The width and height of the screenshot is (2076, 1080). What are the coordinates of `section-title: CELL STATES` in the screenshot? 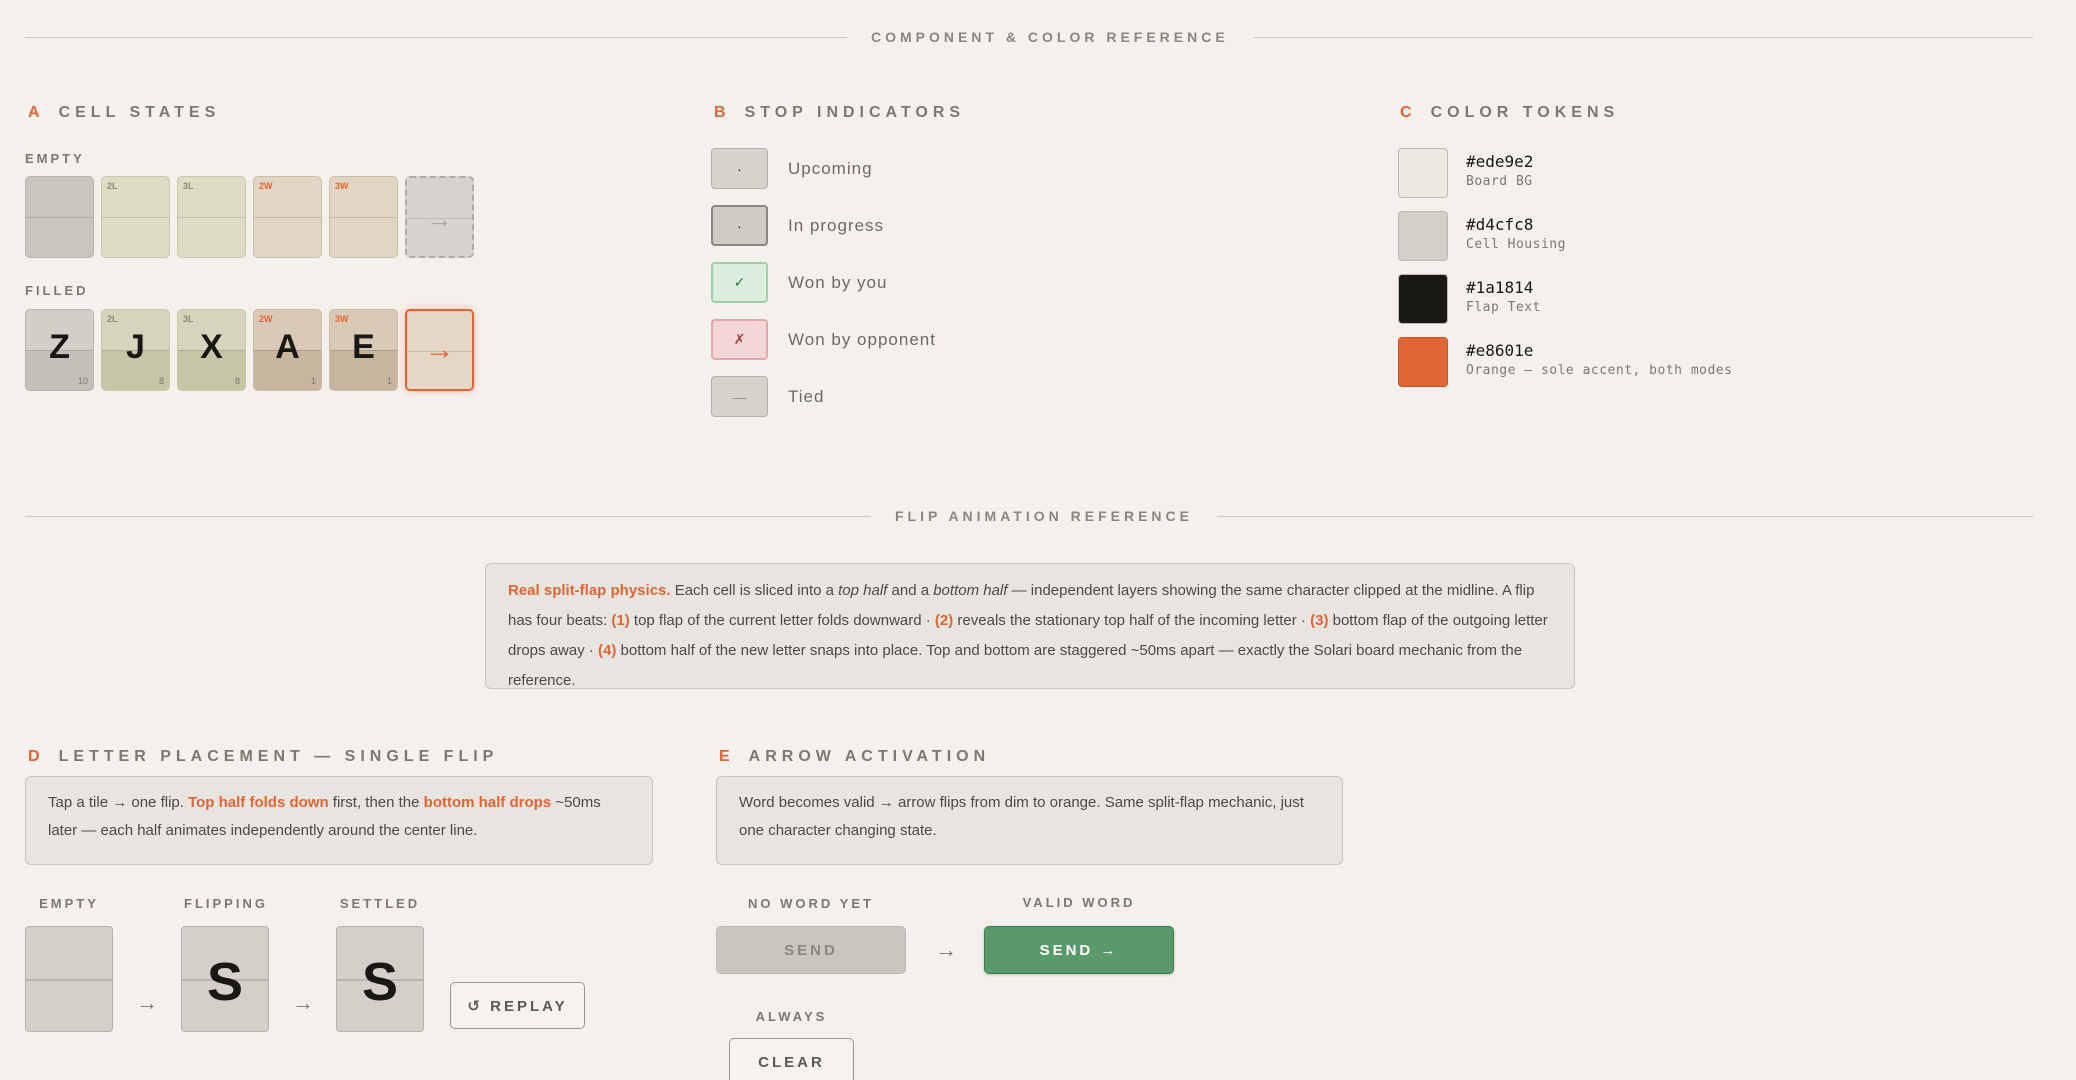 It's located at (139, 112).